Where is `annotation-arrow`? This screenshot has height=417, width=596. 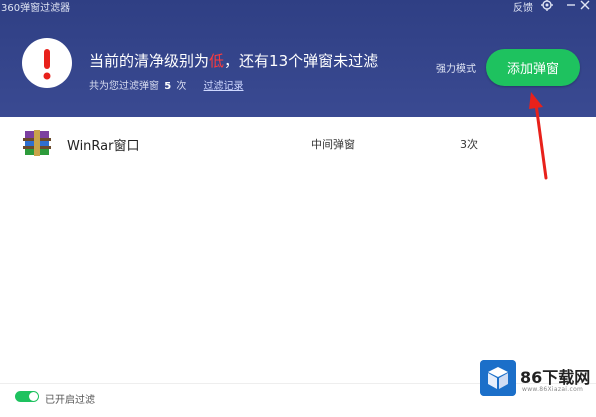 annotation-arrow is located at coordinates (538, 136).